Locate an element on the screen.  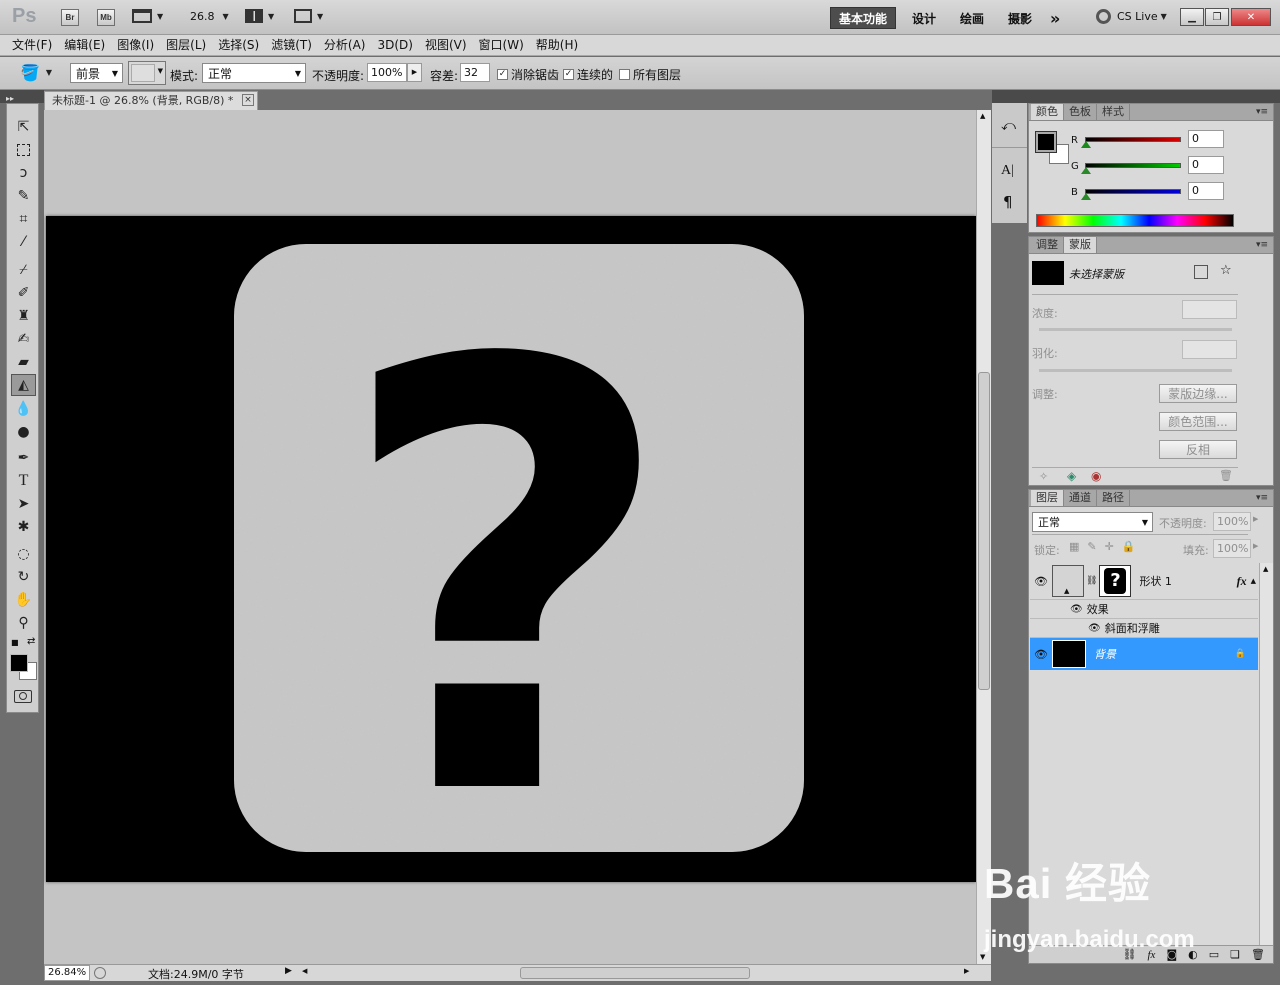
opacity-slider-button: ▶ is located at coordinates (414, 72).